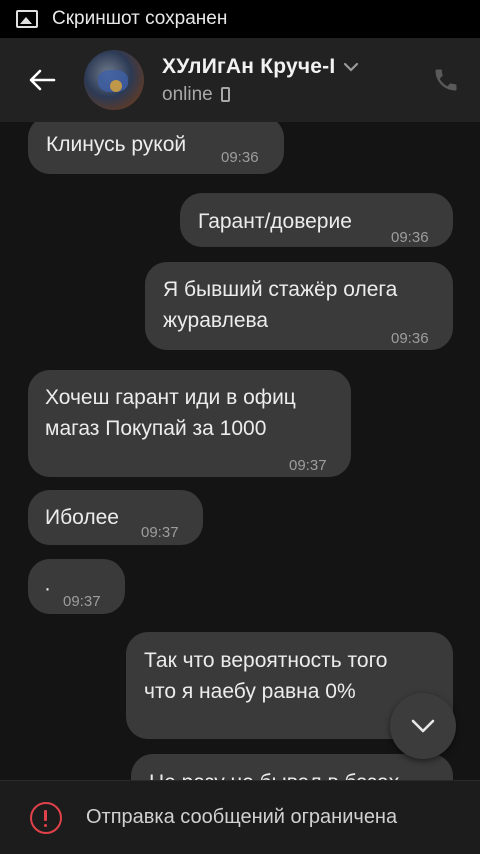  I want to click on message-incoming: Клинусь рукой 09:36, so click(156, 148).